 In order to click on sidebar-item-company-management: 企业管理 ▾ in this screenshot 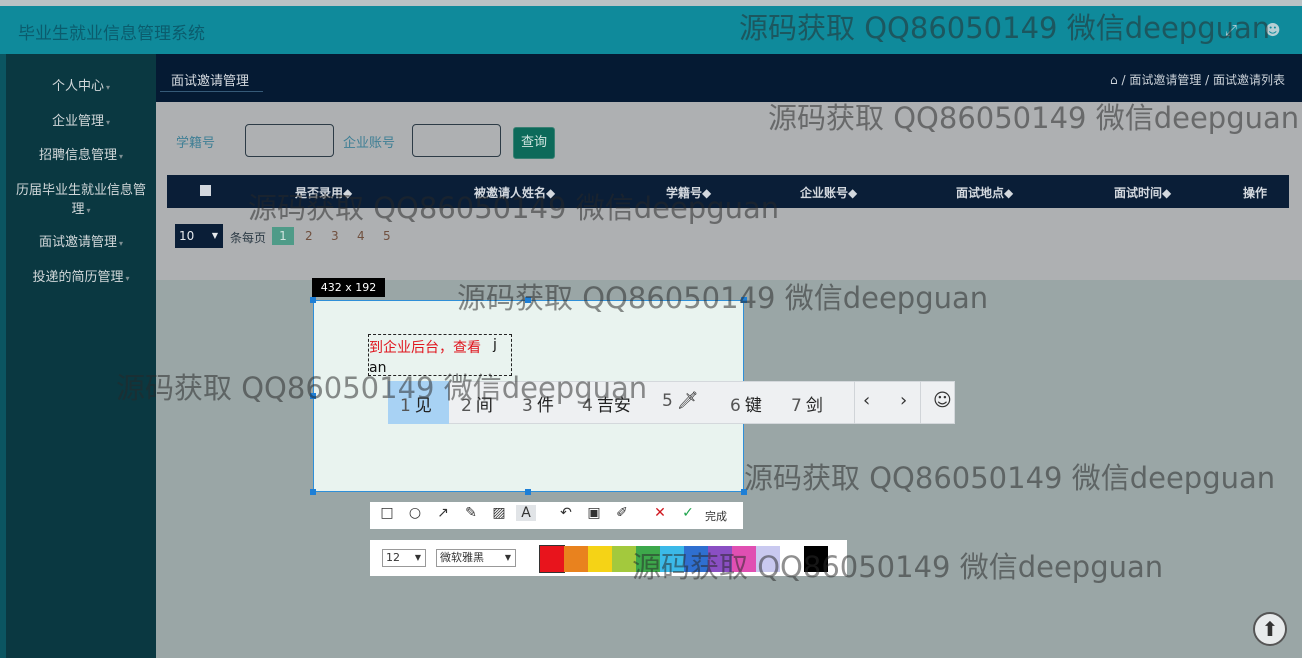, I will do `click(81, 122)`.